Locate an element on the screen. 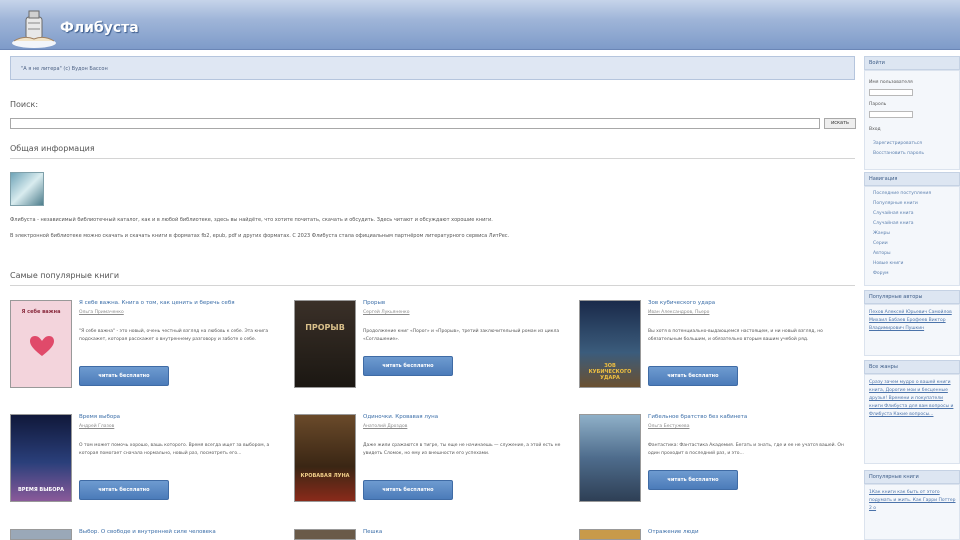  book-title-link: Прорыв is located at coordinates (374, 303).